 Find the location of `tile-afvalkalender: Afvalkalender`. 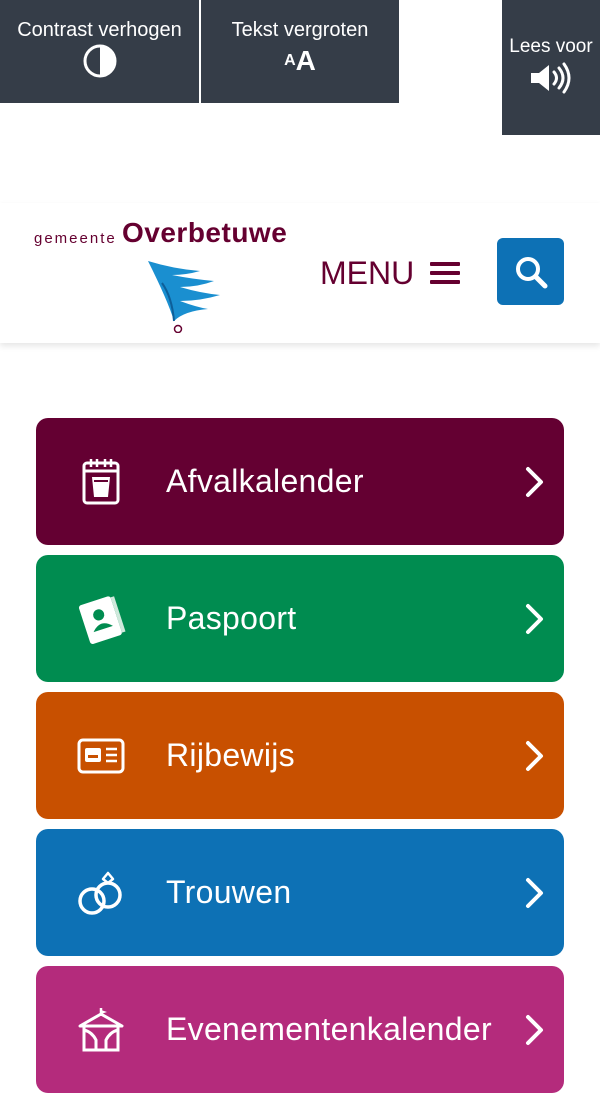

tile-afvalkalender: Afvalkalender is located at coordinates (300, 481).